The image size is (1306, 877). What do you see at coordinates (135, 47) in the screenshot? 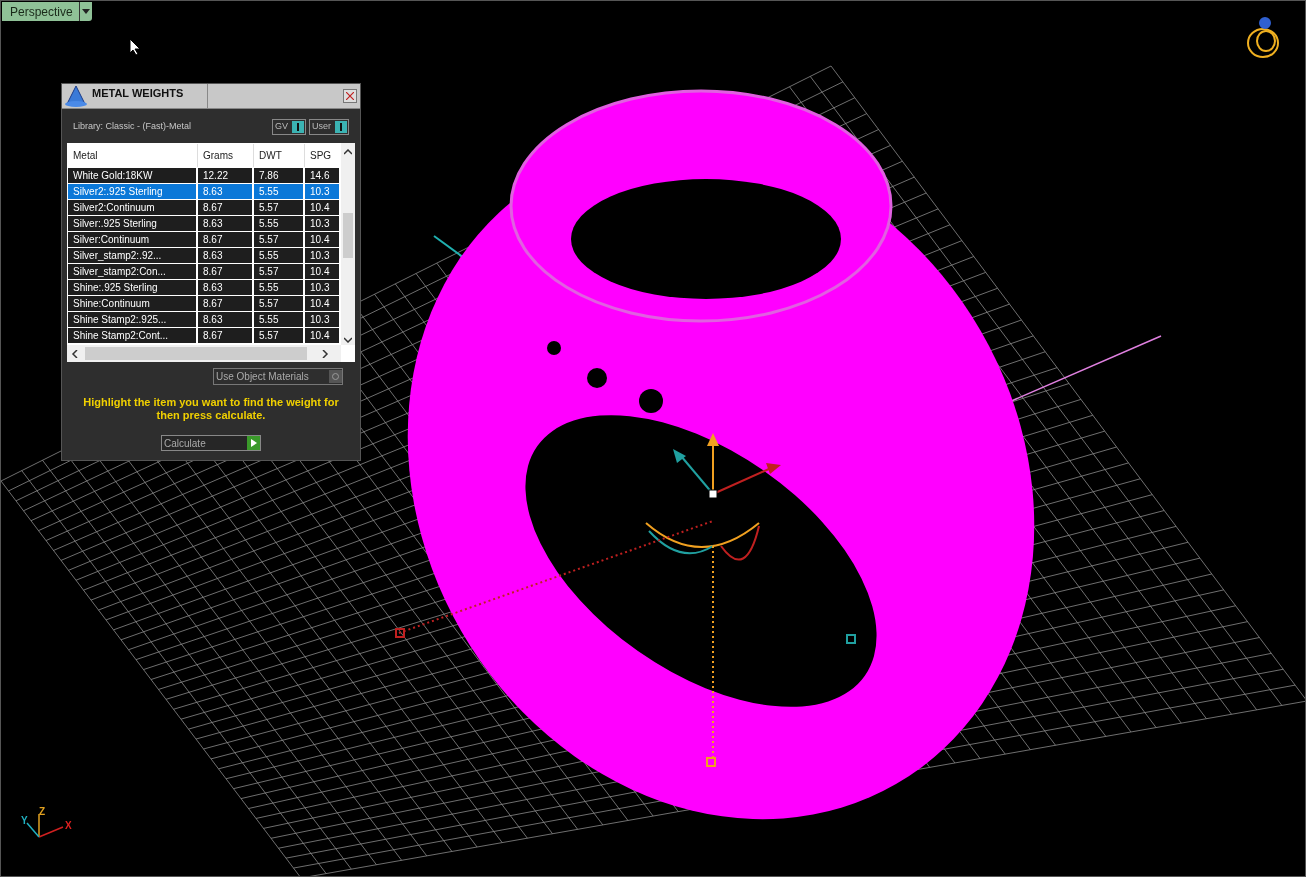
I see `mouse-pointer-icon` at bounding box center [135, 47].